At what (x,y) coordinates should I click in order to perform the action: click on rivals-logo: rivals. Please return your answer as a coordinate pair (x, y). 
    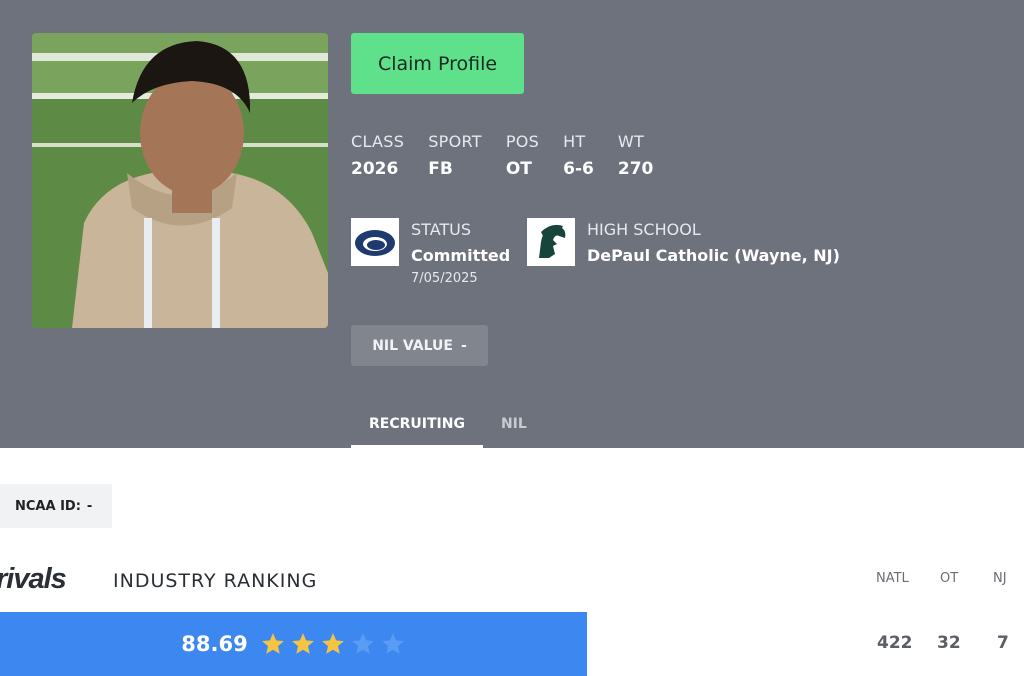
    Looking at the image, I should click on (33, 579).